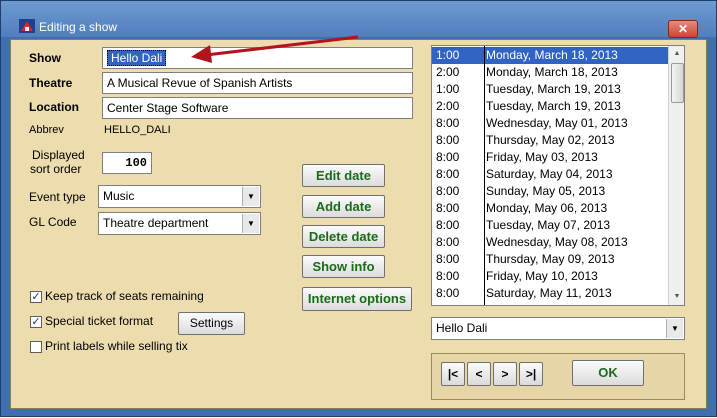  I want to click on gl-code-select: Theatre department ▼, so click(179, 223).